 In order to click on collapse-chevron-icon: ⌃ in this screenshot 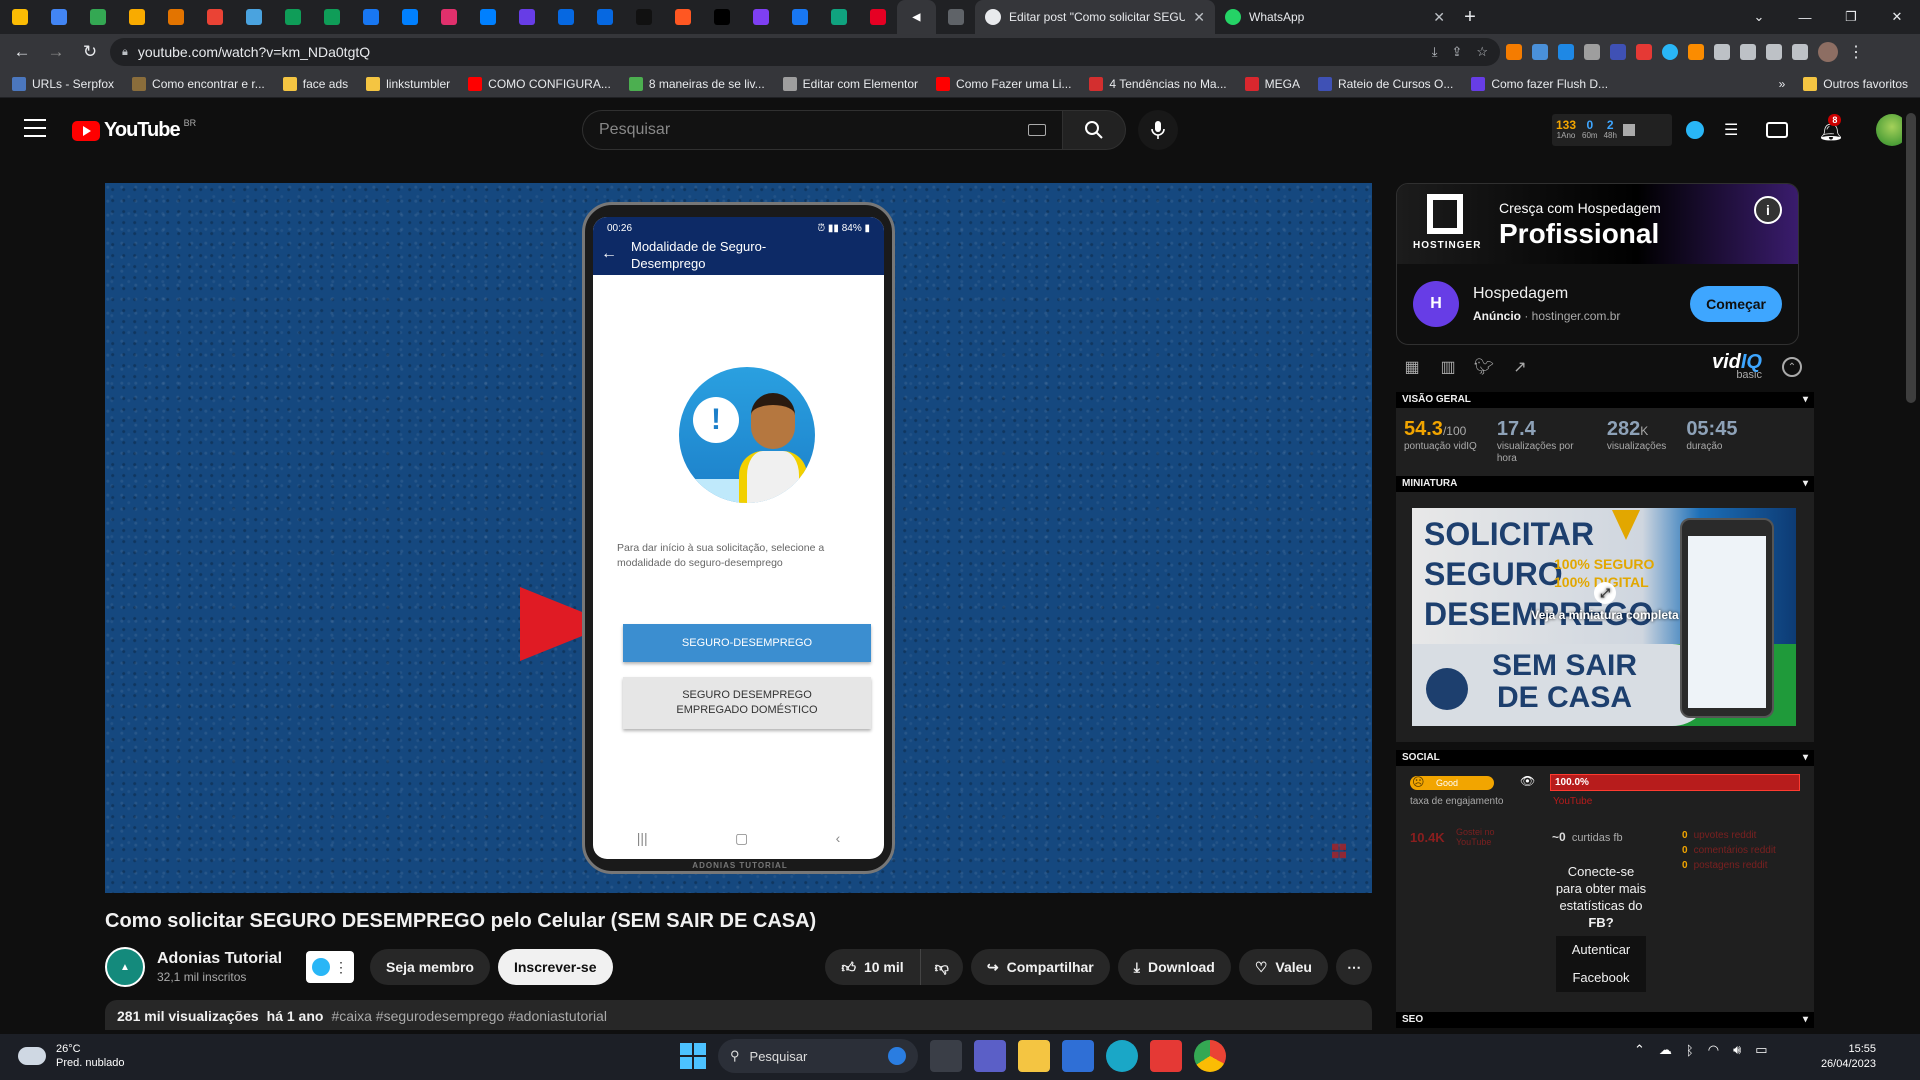, I will do `click(1792, 367)`.